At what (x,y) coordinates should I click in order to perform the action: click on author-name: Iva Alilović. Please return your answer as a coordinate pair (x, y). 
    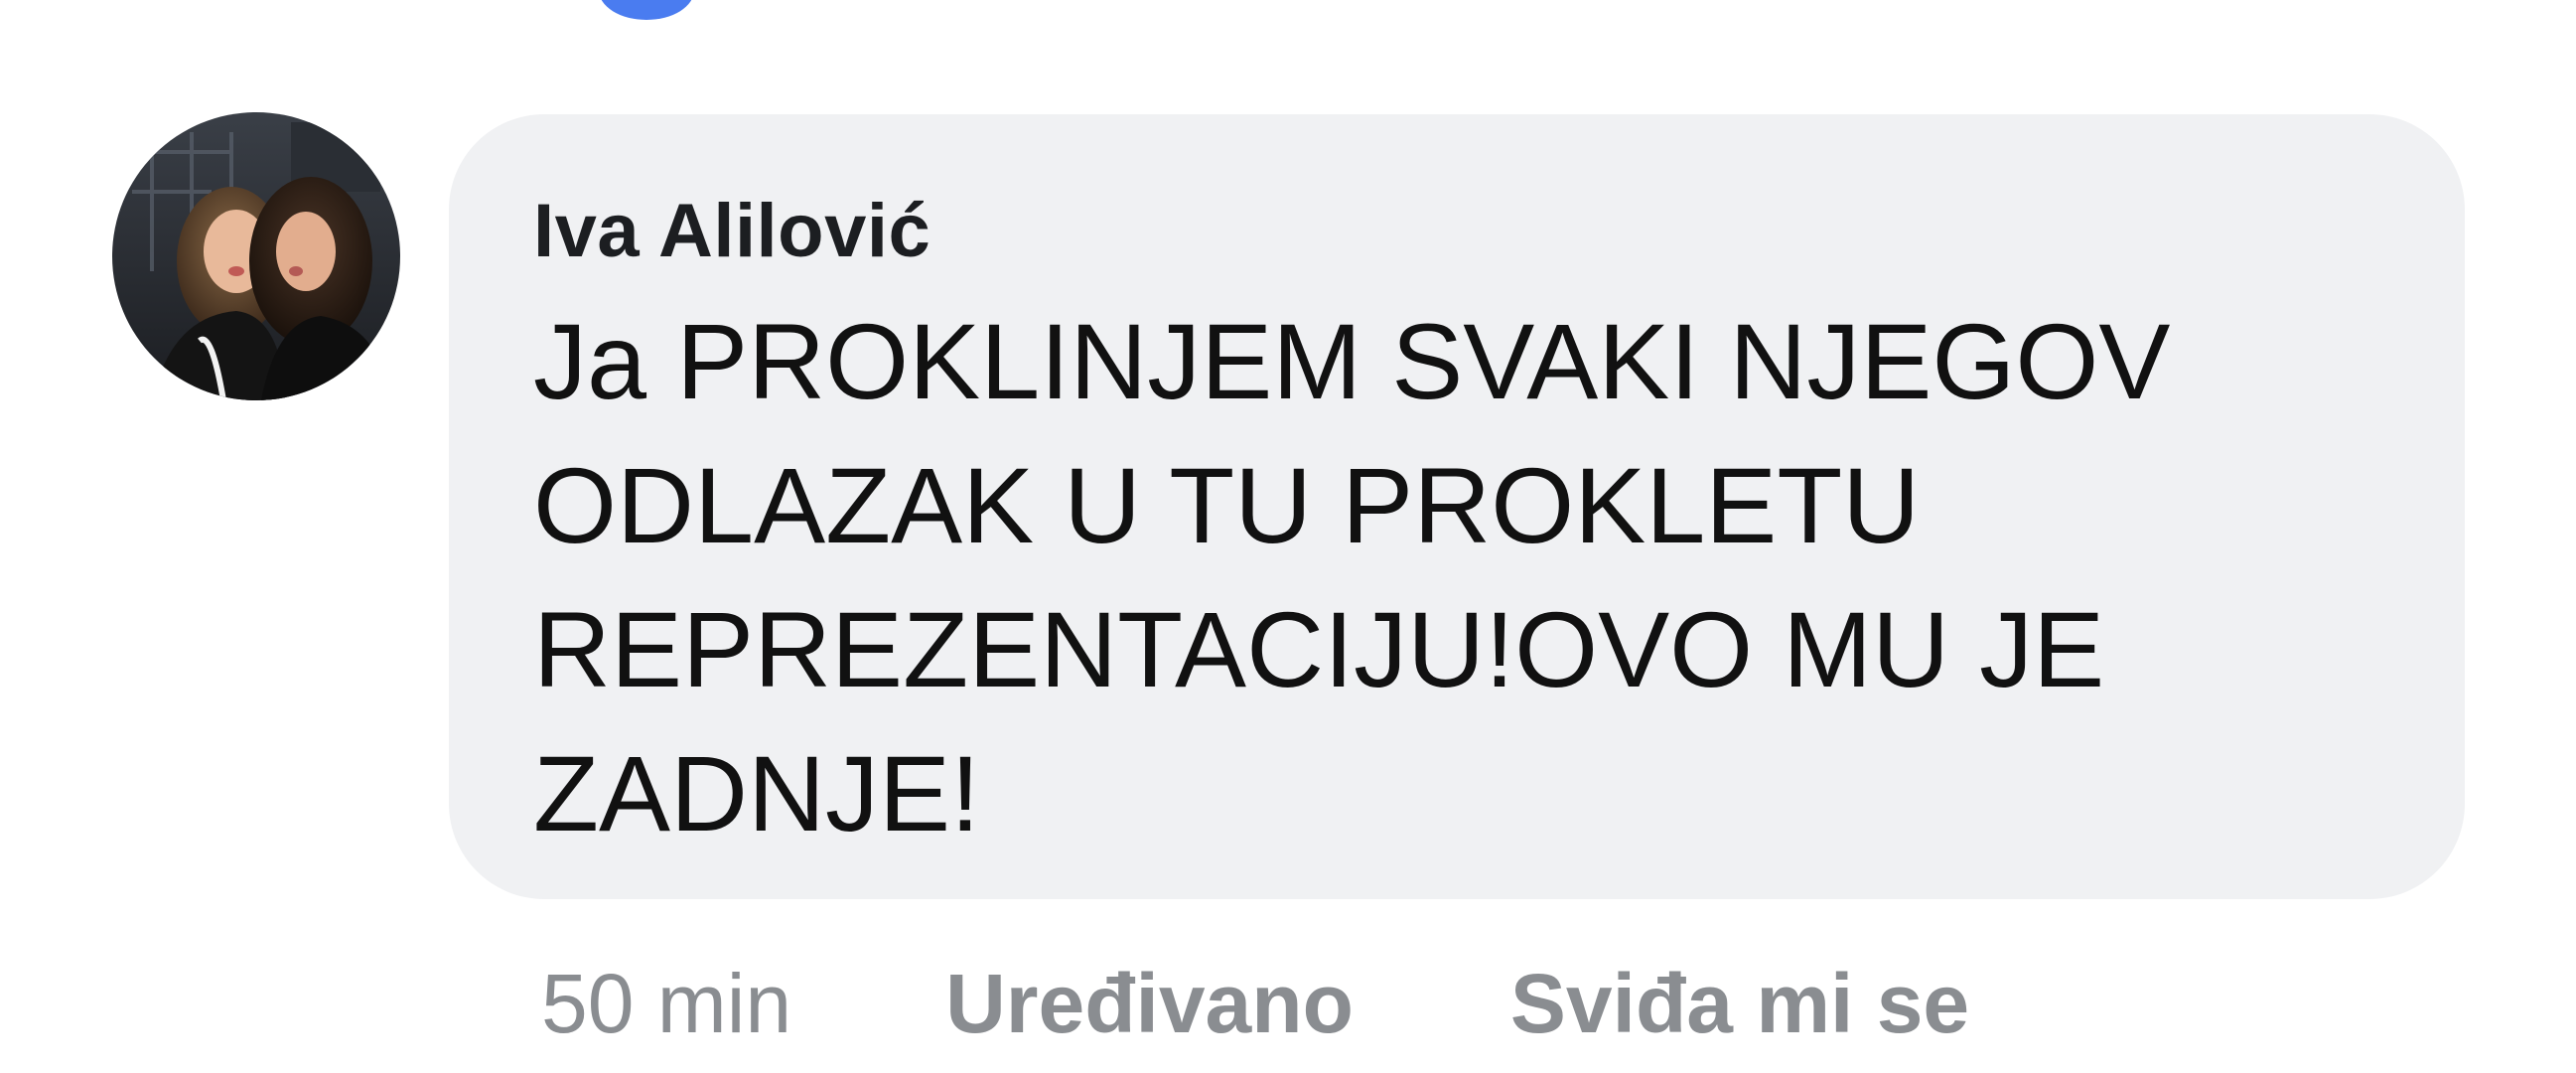
    Looking at the image, I should click on (1456, 231).